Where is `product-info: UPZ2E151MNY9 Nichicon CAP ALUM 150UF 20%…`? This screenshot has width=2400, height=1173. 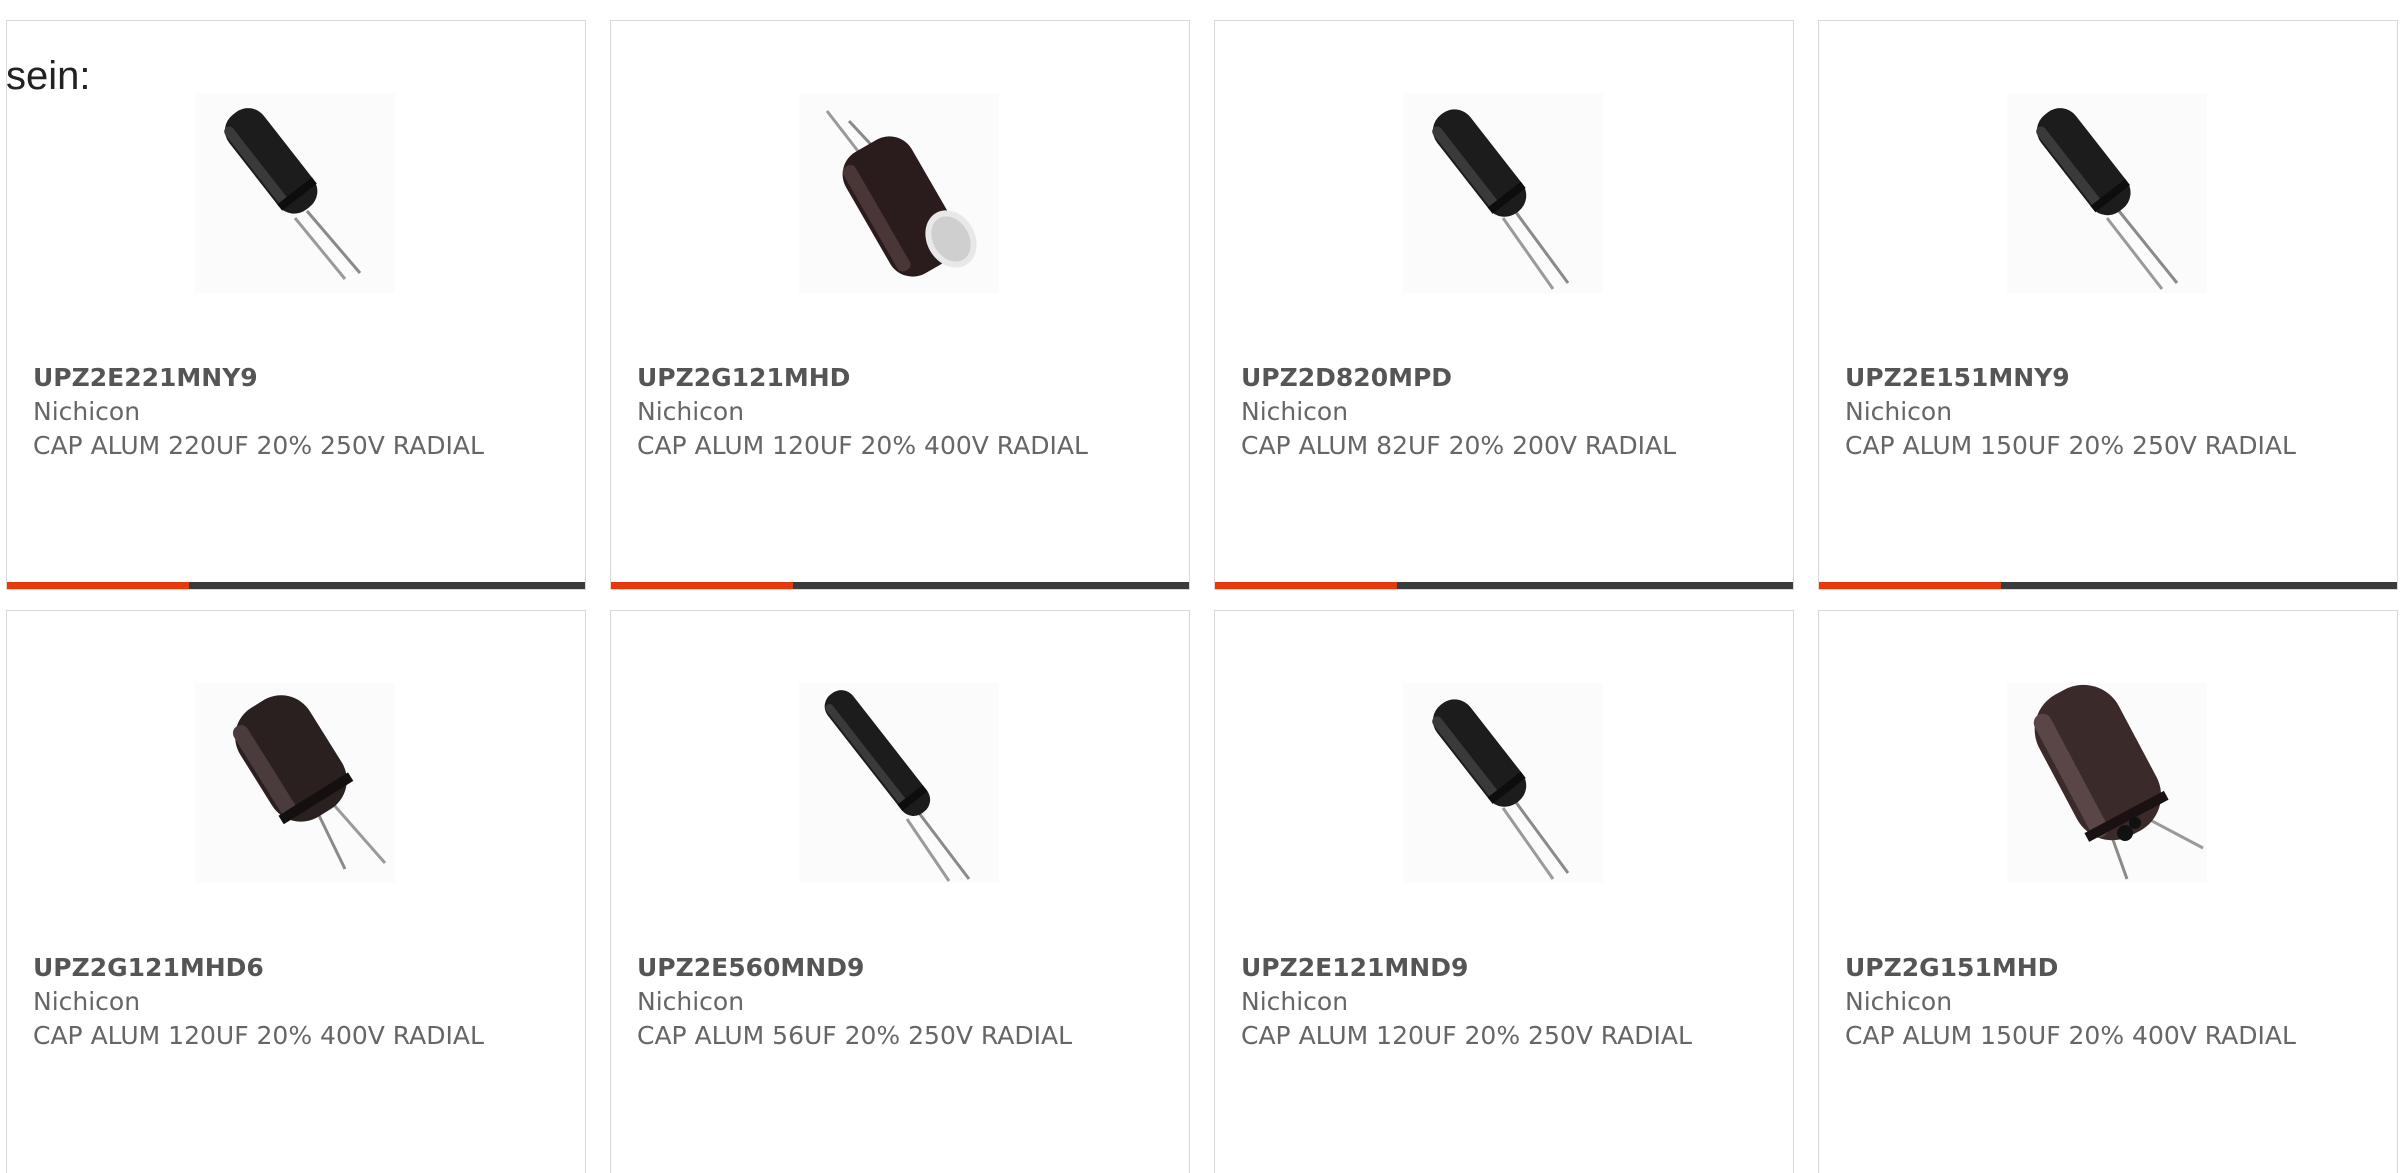 product-info: UPZ2E151MNY9 Nichicon CAP ALUM 150UF 20%… is located at coordinates (2111, 412).